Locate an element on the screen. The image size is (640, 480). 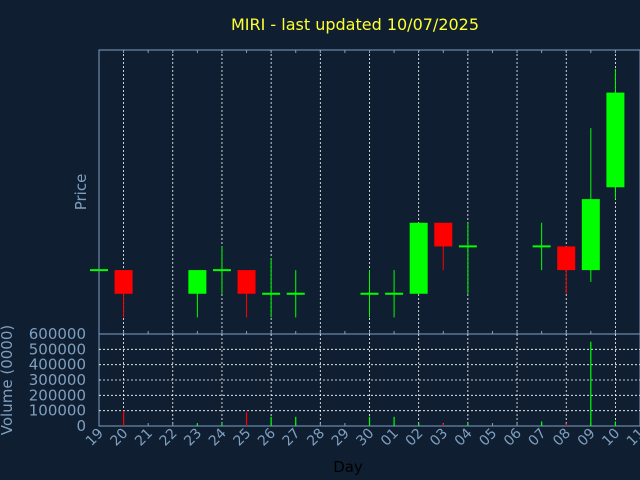
volume-tick-label: 300000 is located at coordinates (57, 380).